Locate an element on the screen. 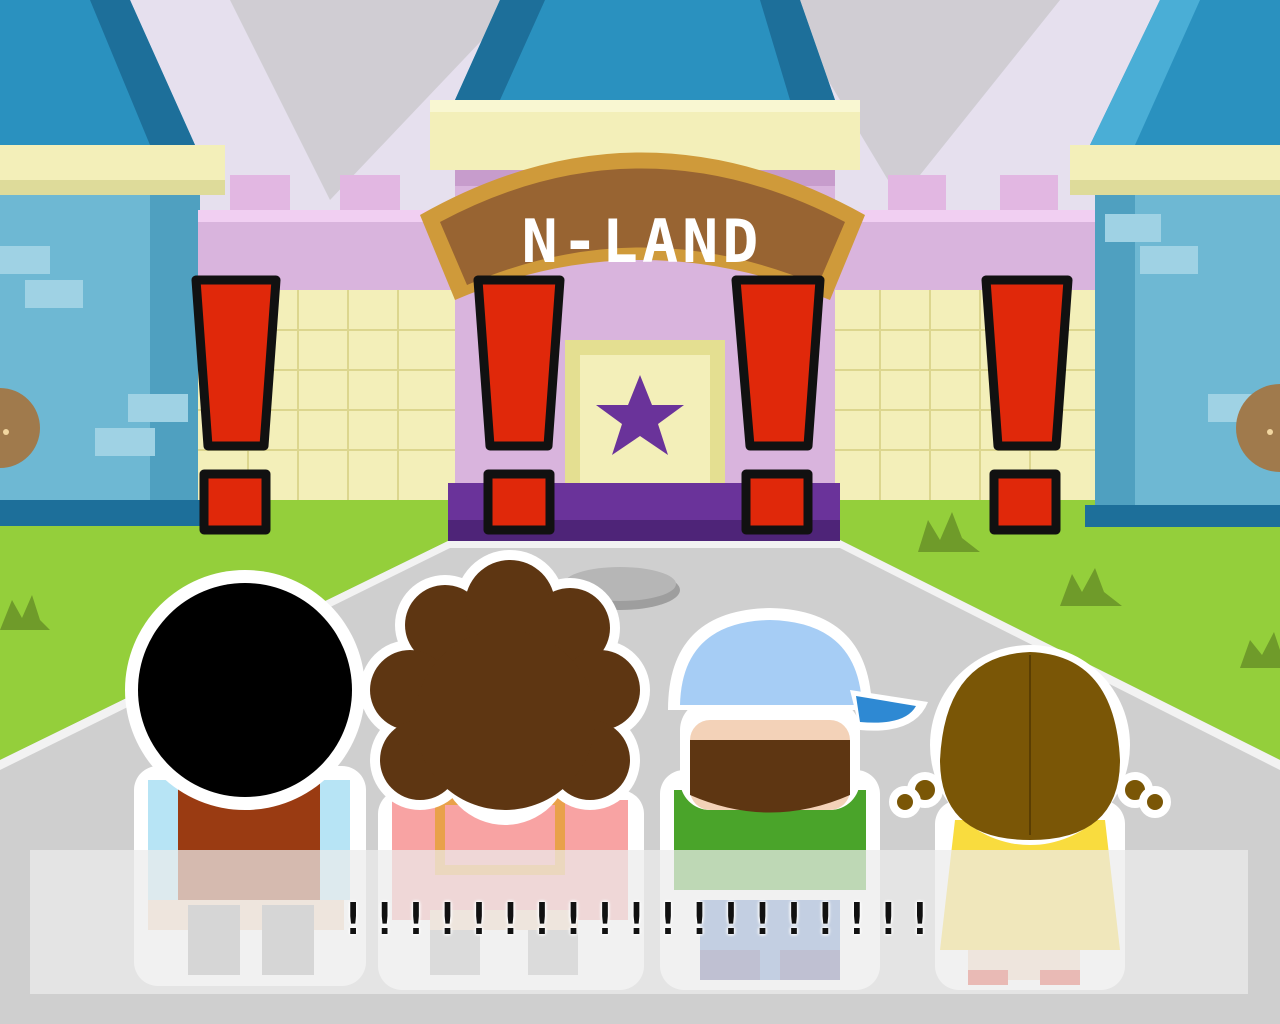  center-tower is located at coordinates (645, 85).